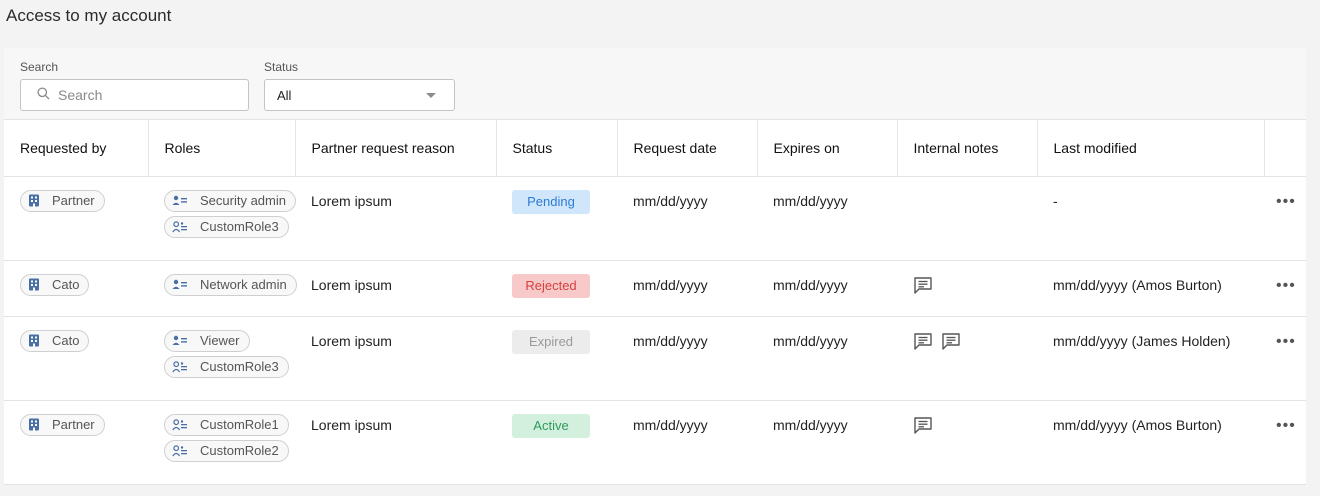 This screenshot has width=1320, height=496. What do you see at coordinates (551, 285) in the screenshot?
I see `status-badge: Rejected` at bounding box center [551, 285].